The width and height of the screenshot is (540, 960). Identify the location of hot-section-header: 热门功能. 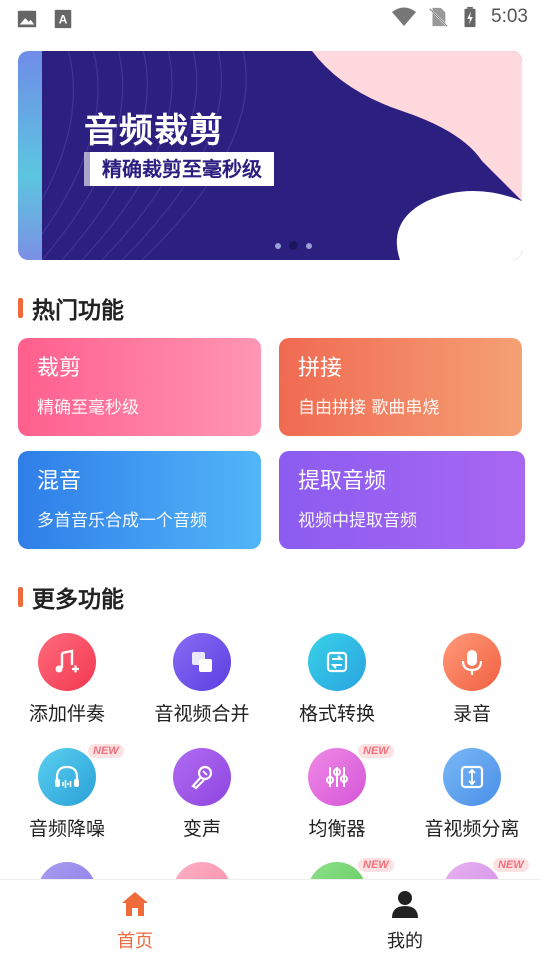
(71, 308).